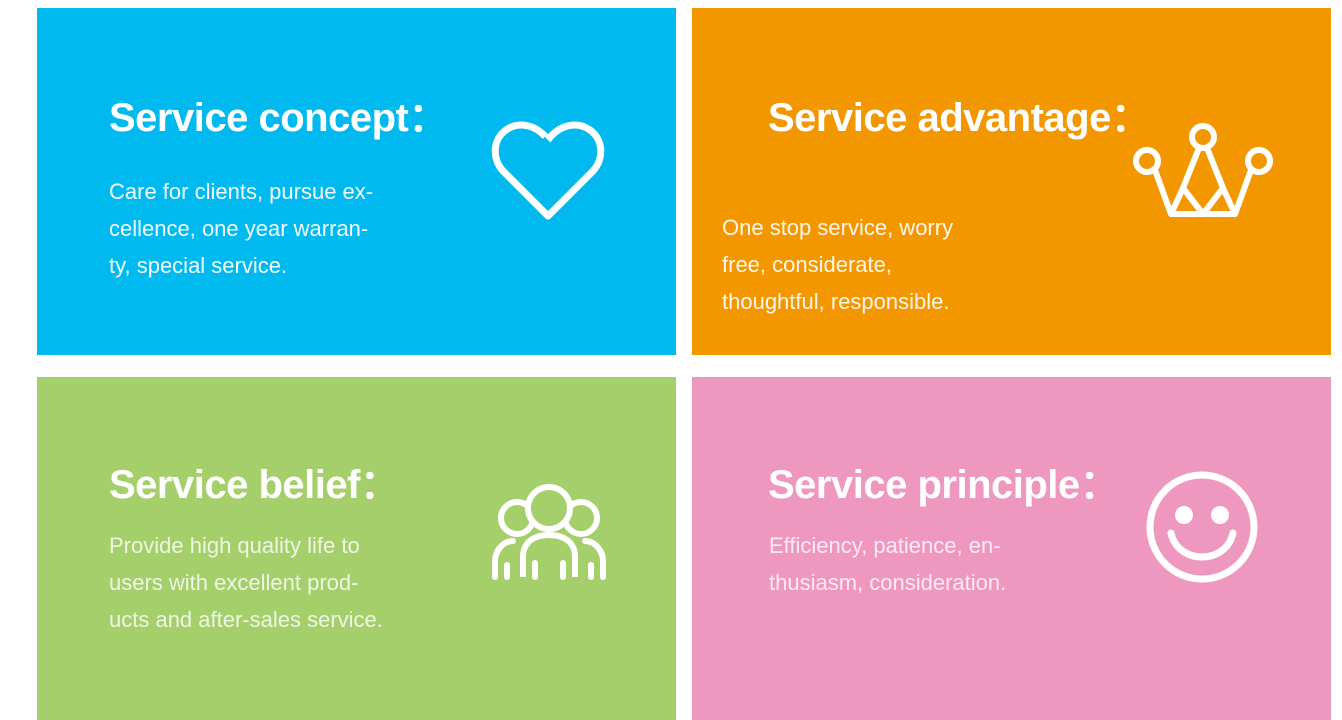  What do you see at coordinates (888, 582) in the screenshot?
I see `description-line: thusiasm, consideration.` at bounding box center [888, 582].